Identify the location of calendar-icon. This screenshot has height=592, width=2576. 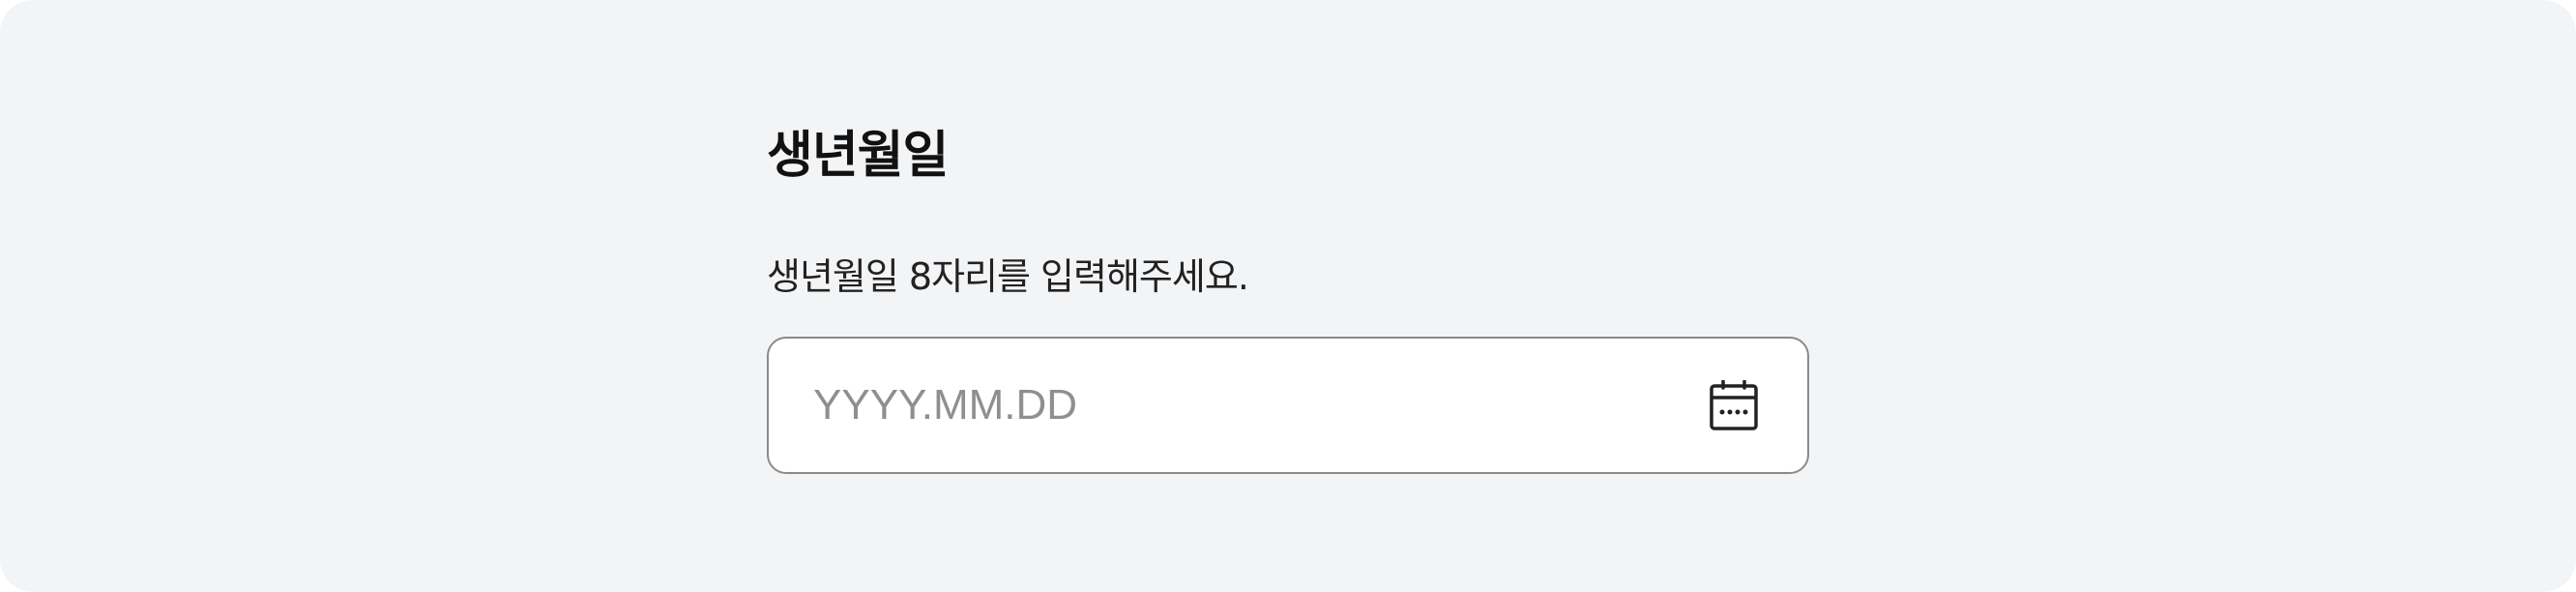
(1734, 405).